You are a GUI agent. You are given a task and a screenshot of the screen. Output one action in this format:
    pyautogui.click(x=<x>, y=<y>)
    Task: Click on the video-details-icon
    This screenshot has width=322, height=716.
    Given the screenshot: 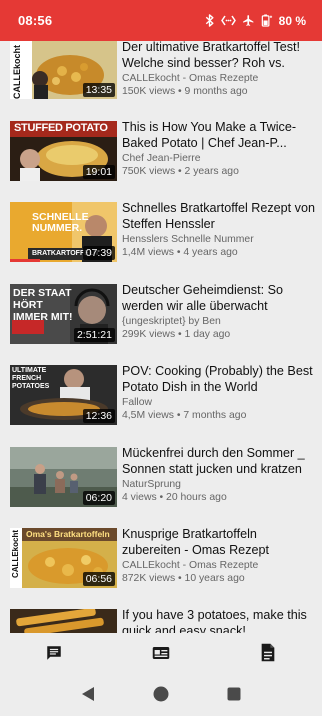 What is the action you would take?
    pyautogui.click(x=161, y=655)
    